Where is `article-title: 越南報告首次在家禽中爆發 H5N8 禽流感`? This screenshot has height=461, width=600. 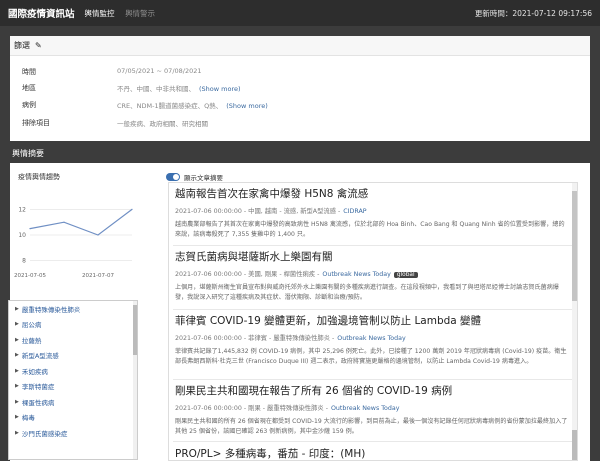 article-title: 越南報告首次在家禽中爆發 H5N8 禽流感 is located at coordinates (372, 193).